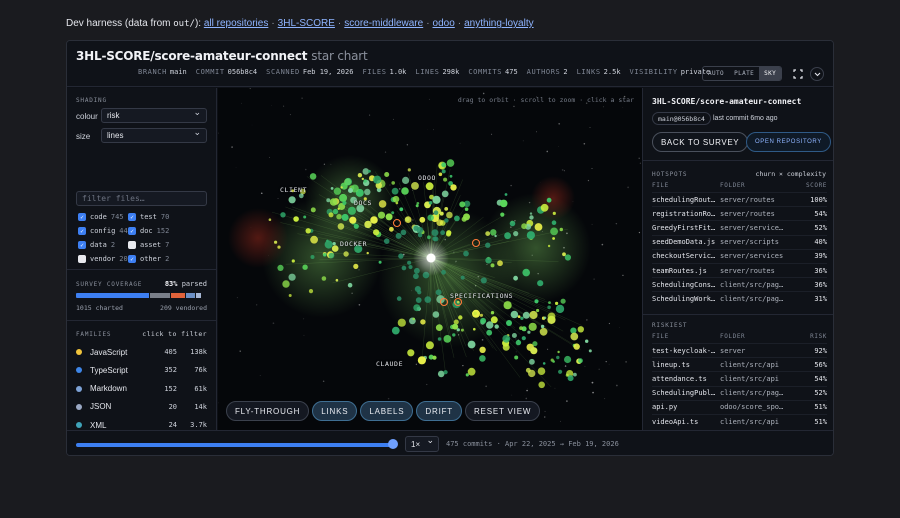  What do you see at coordinates (739, 421) in the screenshot?
I see `riskiest-row: videoApi.ts client/src/api 51%` at bounding box center [739, 421].